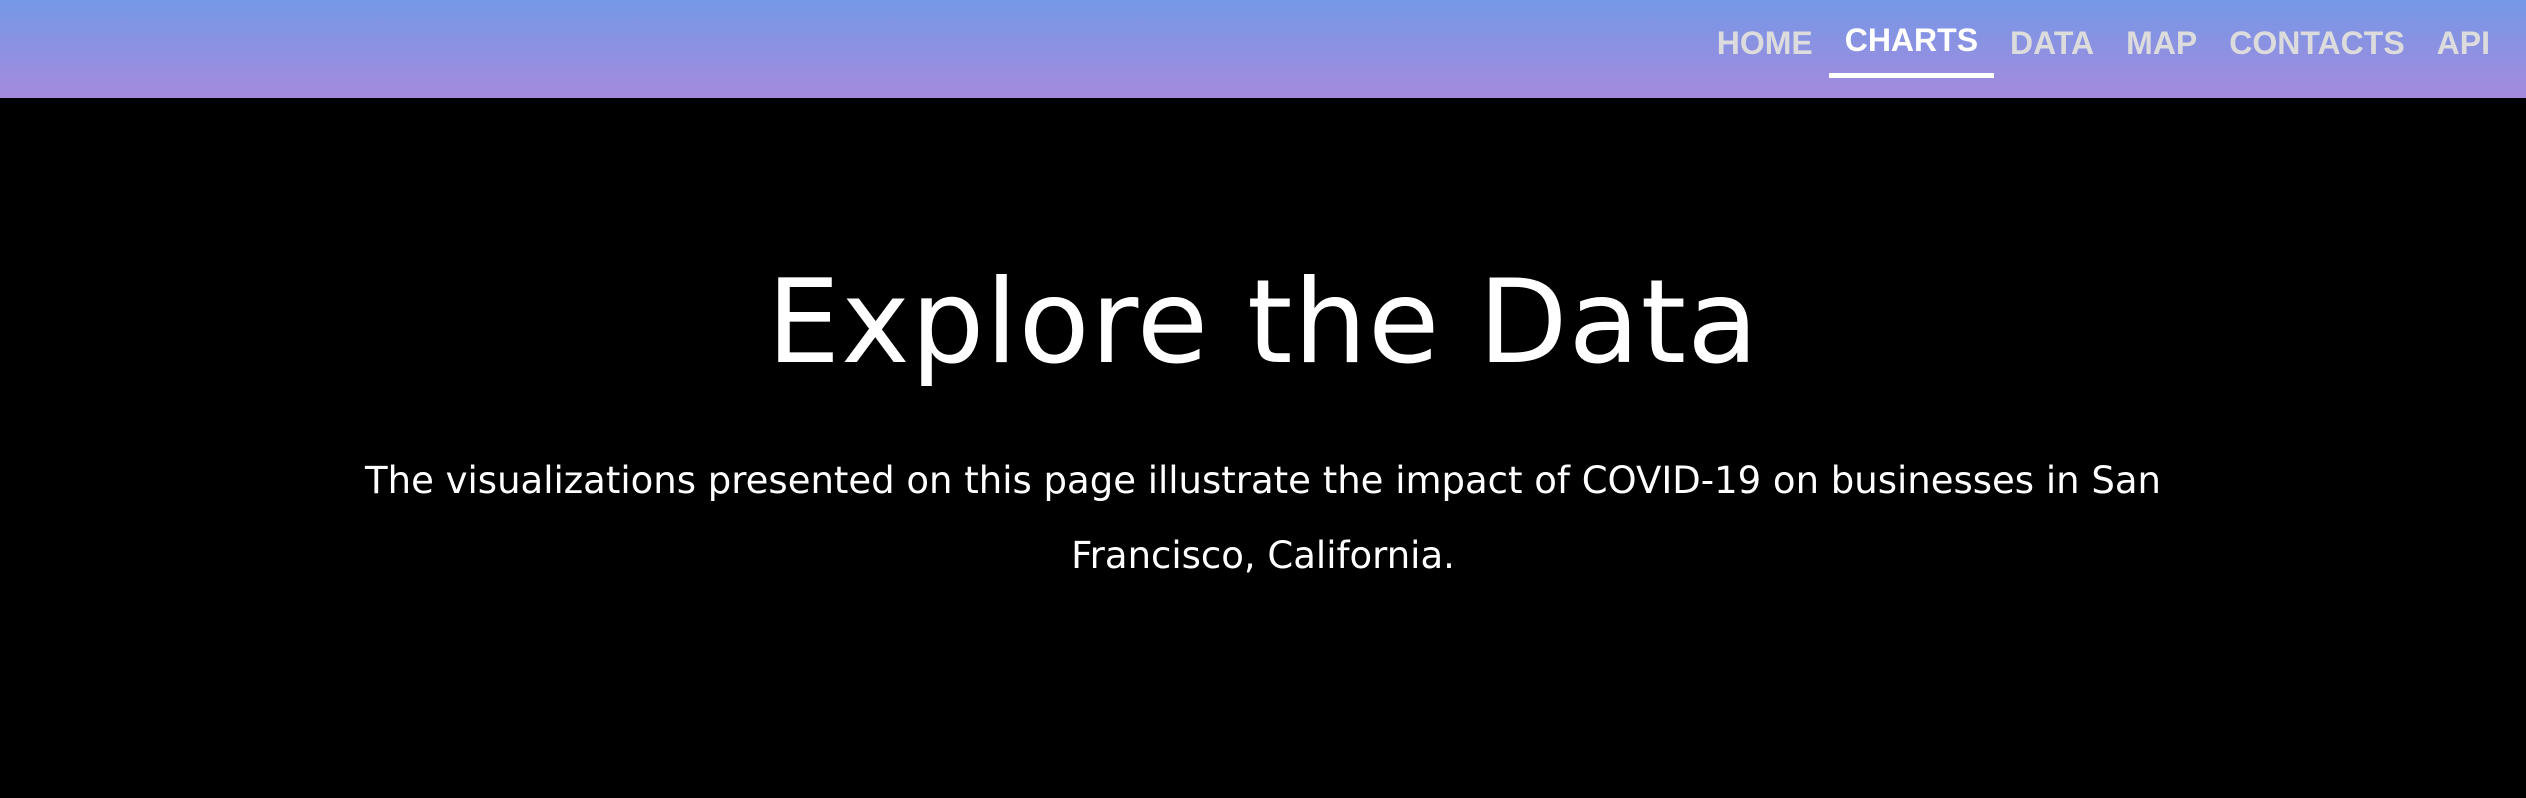 This screenshot has width=2526, height=798. What do you see at coordinates (1263, 322) in the screenshot?
I see `page-title: Explore the Data` at bounding box center [1263, 322].